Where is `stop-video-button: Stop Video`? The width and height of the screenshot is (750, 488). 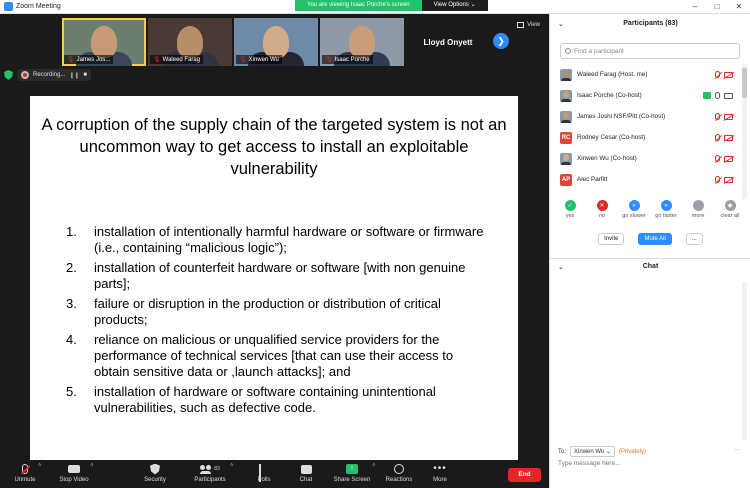
stop-video-button: Stop Video is located at coordinates (74, 473).